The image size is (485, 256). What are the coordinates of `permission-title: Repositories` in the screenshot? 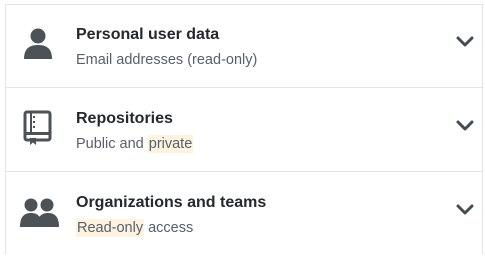 It's located at (124, 118).